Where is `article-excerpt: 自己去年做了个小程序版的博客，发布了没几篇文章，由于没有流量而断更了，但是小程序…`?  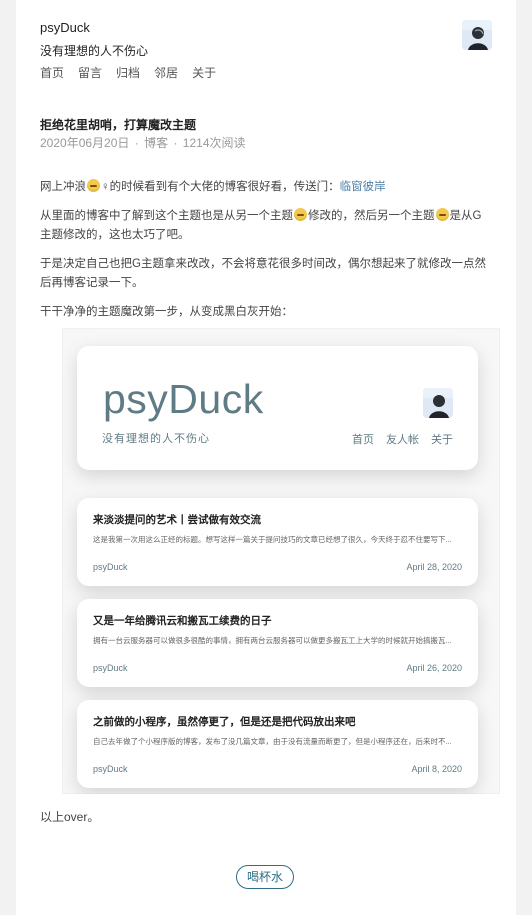
article-excerpt: 自己去年做了个小程序版的博客，发布了没几篇文章，由于没有流量而断更了，但是小程序… is located at coordinates (272, 741).